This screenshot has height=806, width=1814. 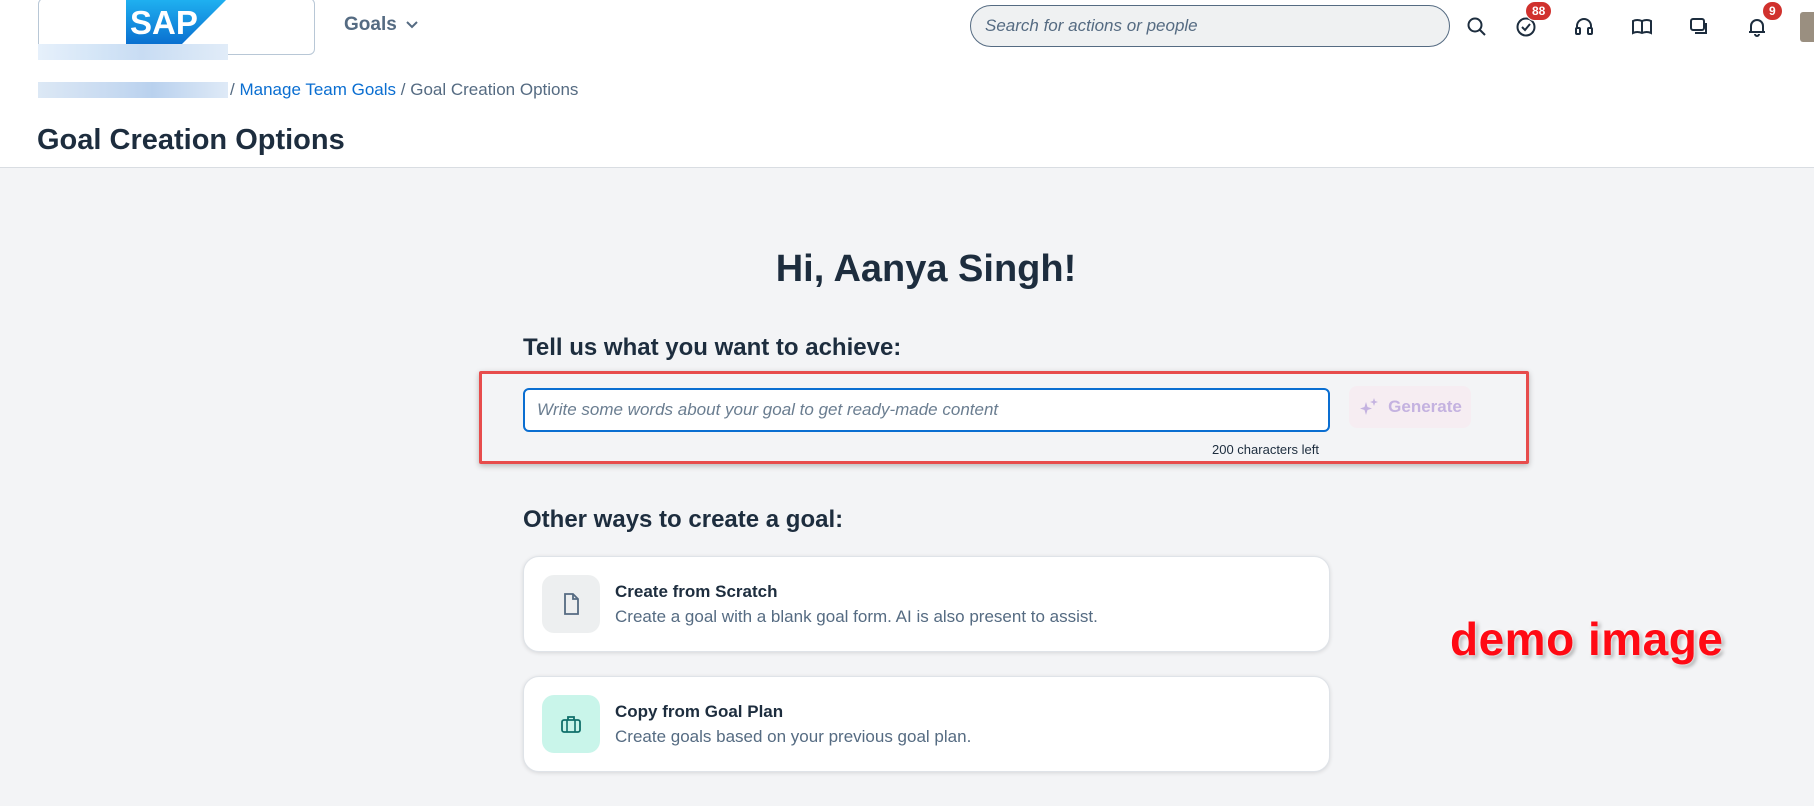 I want to click on app-menu-goals: Goals, so click(x=381, y=25).